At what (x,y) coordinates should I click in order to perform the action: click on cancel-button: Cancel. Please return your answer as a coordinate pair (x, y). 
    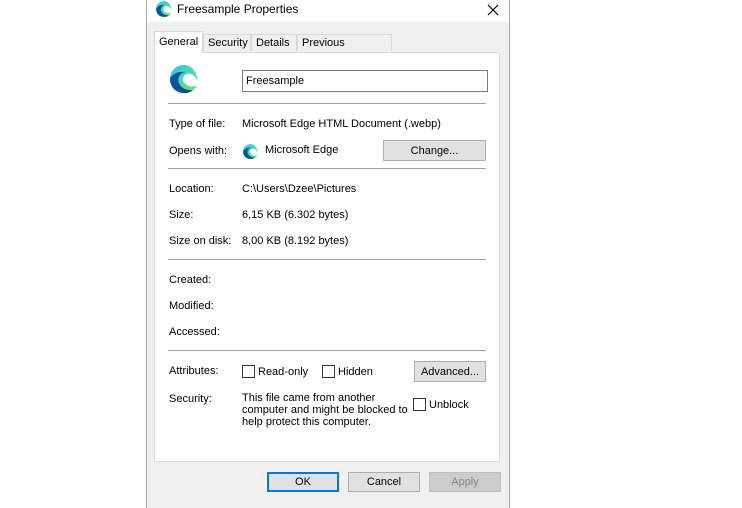
    Looking at the image, I should click on (384, 482).